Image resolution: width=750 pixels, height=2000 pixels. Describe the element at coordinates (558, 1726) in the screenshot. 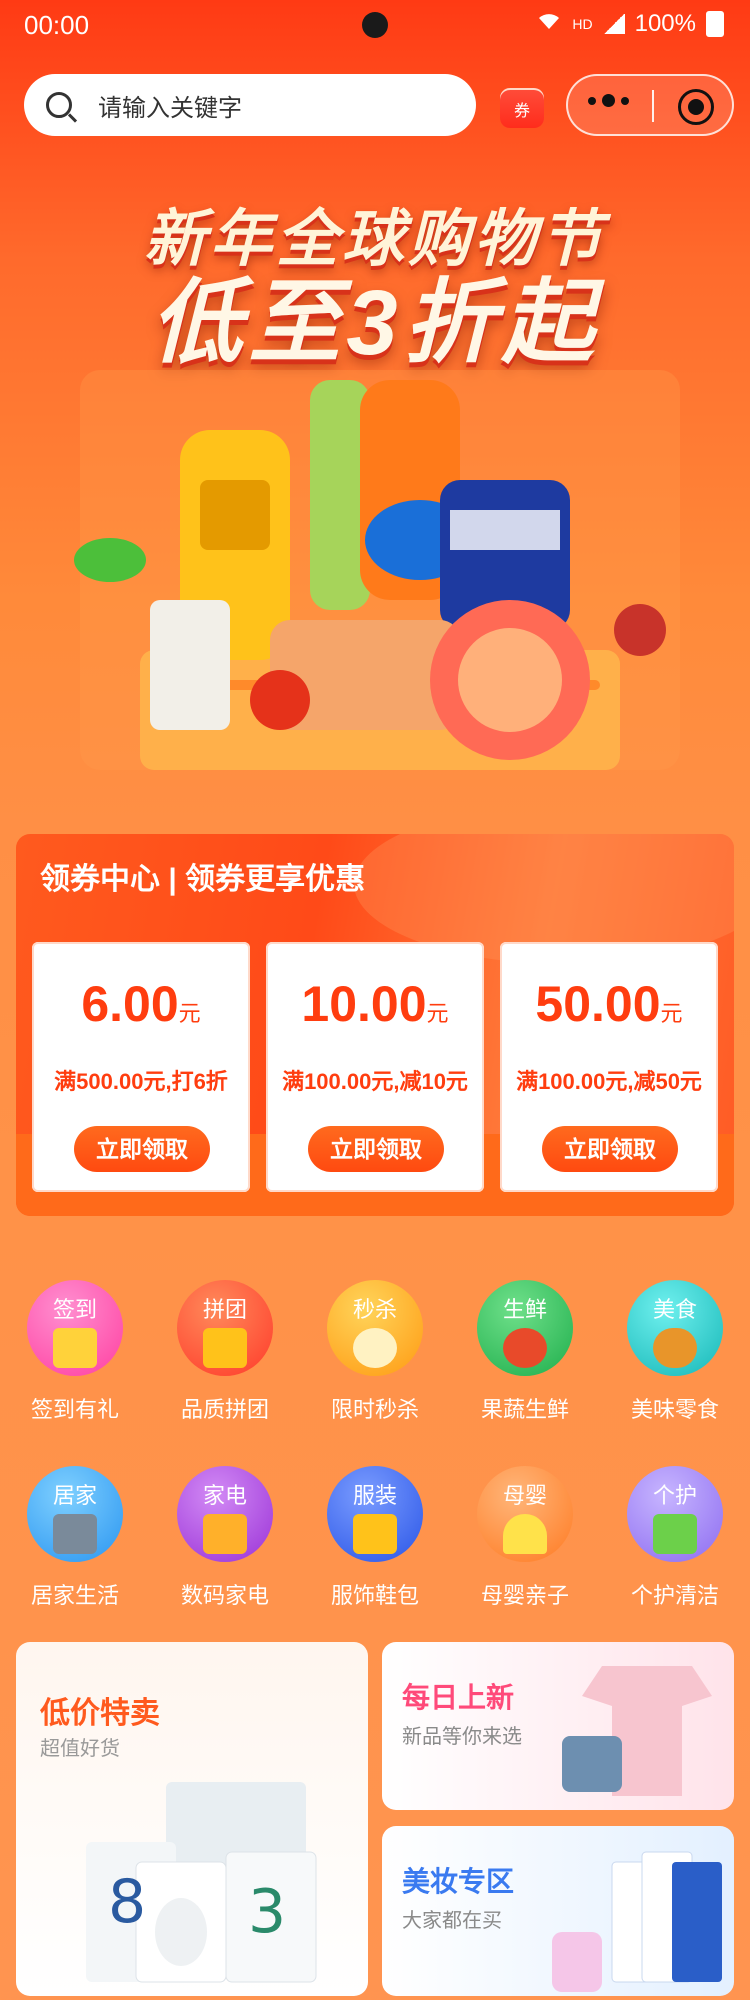

I see `promo-daily-new: 每日上新 新品等你来选` at that location.